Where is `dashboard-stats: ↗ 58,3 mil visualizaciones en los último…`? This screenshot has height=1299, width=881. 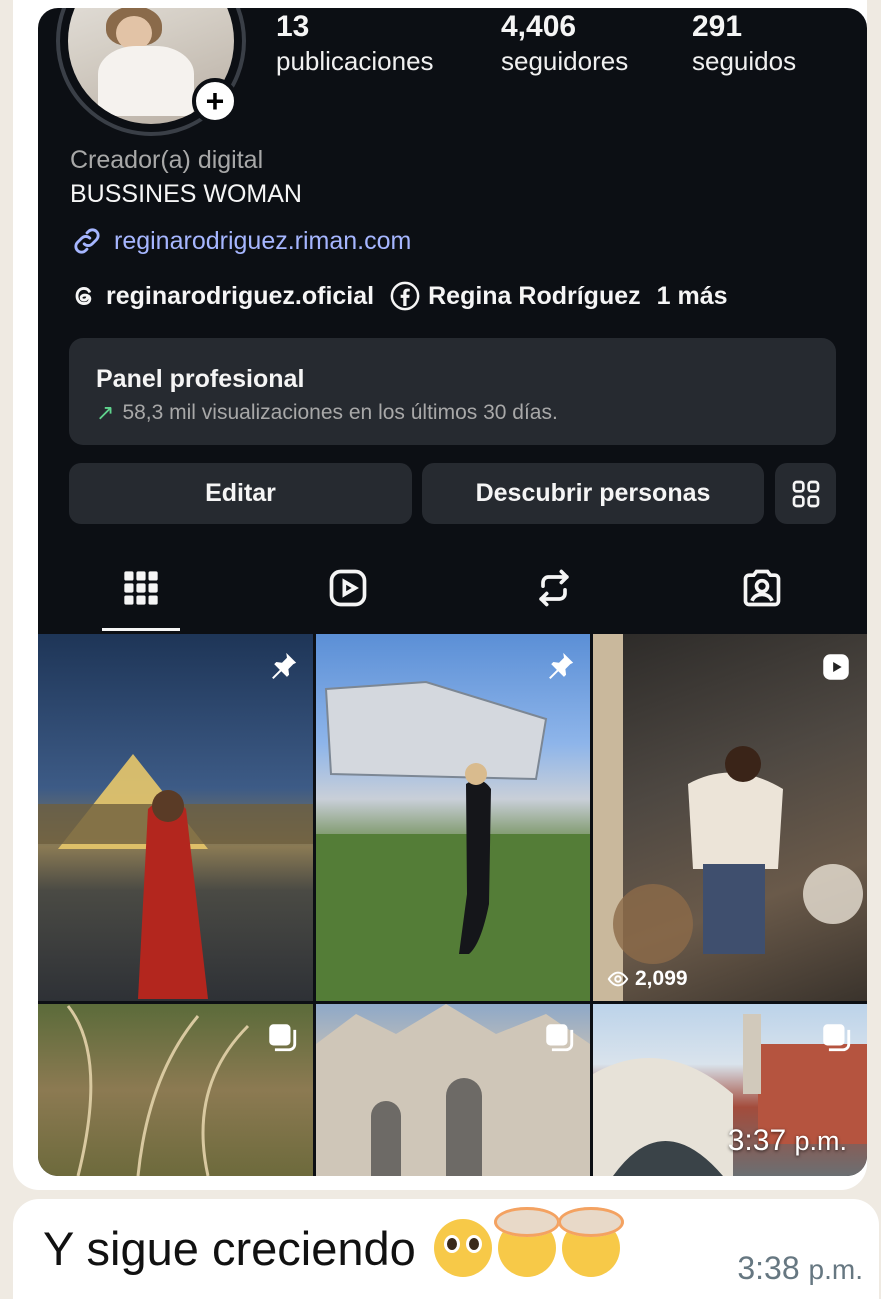 dashboard-stats: ↗ 58,3 mil visualizaciones en los último… is located at coordinates (327, 413).